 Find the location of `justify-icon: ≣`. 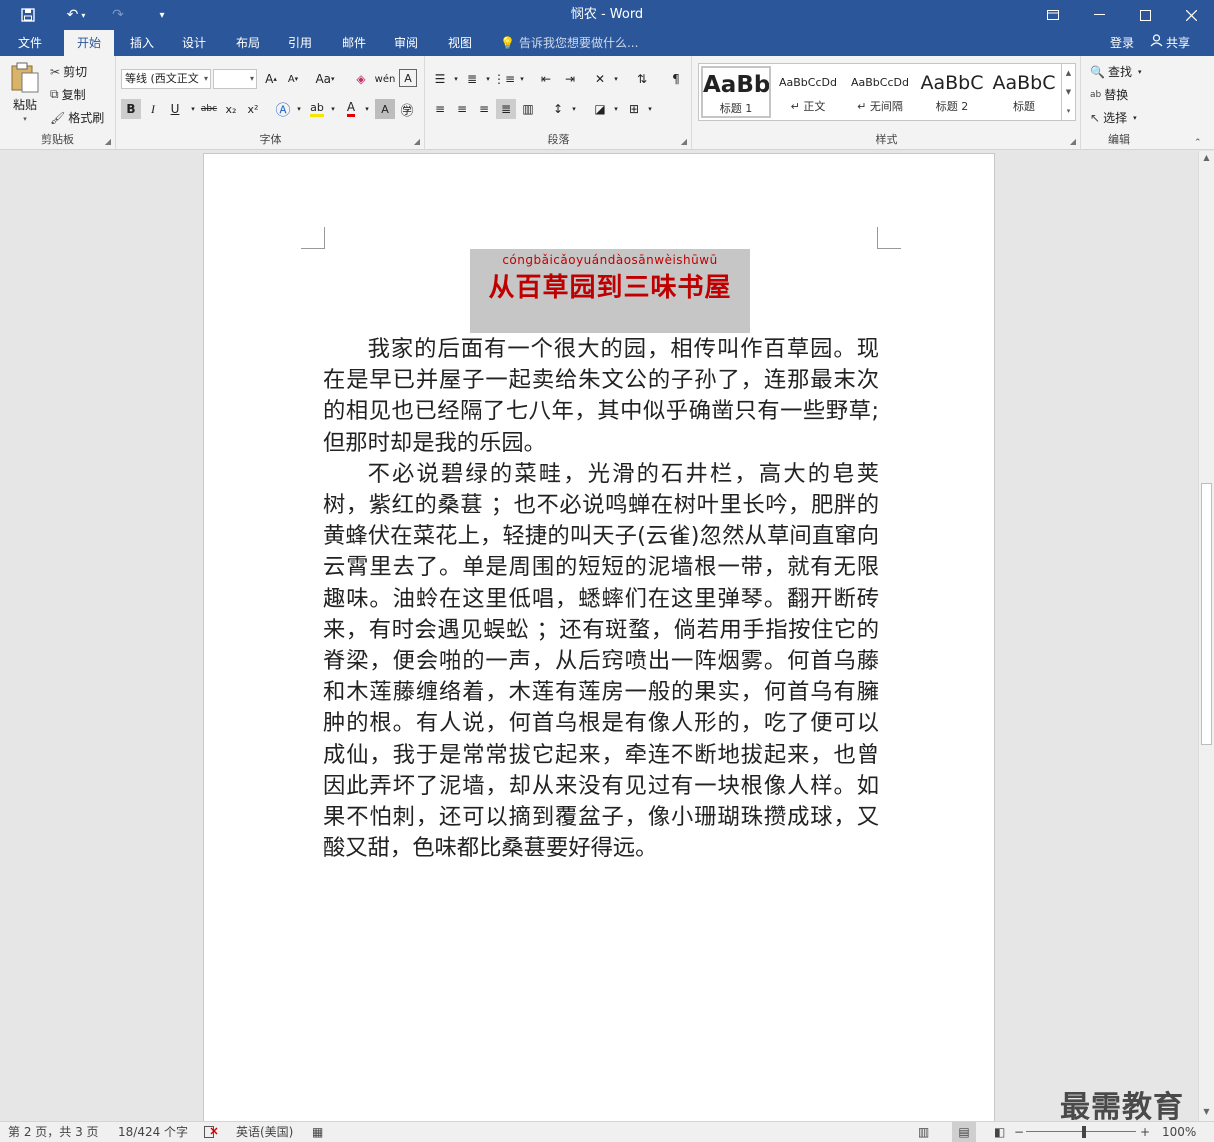

justify-icon: ≣ is located at coordinates (506, 109).